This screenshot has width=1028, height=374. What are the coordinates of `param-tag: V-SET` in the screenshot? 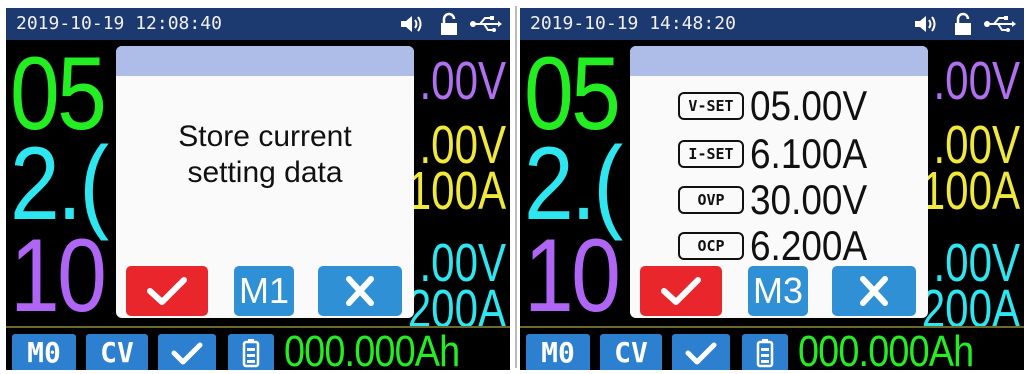 It's located at (711, 106).